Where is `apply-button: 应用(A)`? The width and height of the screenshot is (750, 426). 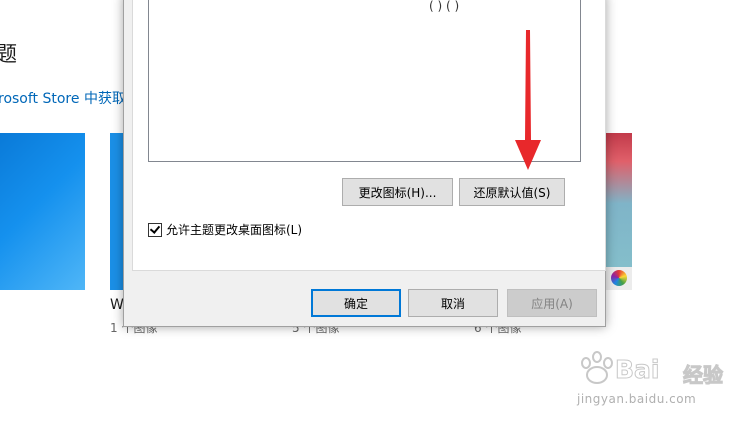
apply-button: 应用(A) is located at coordinates (552, 303).